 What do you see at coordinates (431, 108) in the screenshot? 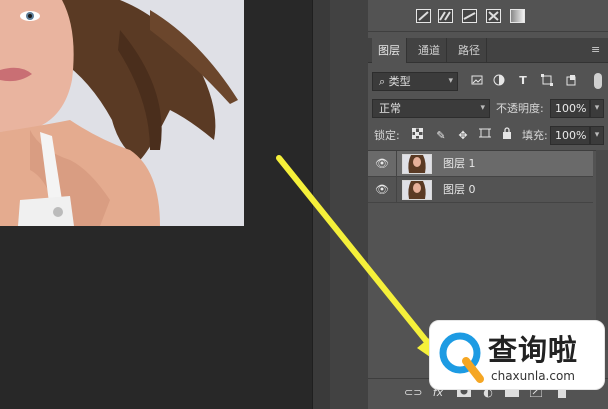
I see `blend-mode-dropdown: 正常 ▾` at bounding box center [431, 108].